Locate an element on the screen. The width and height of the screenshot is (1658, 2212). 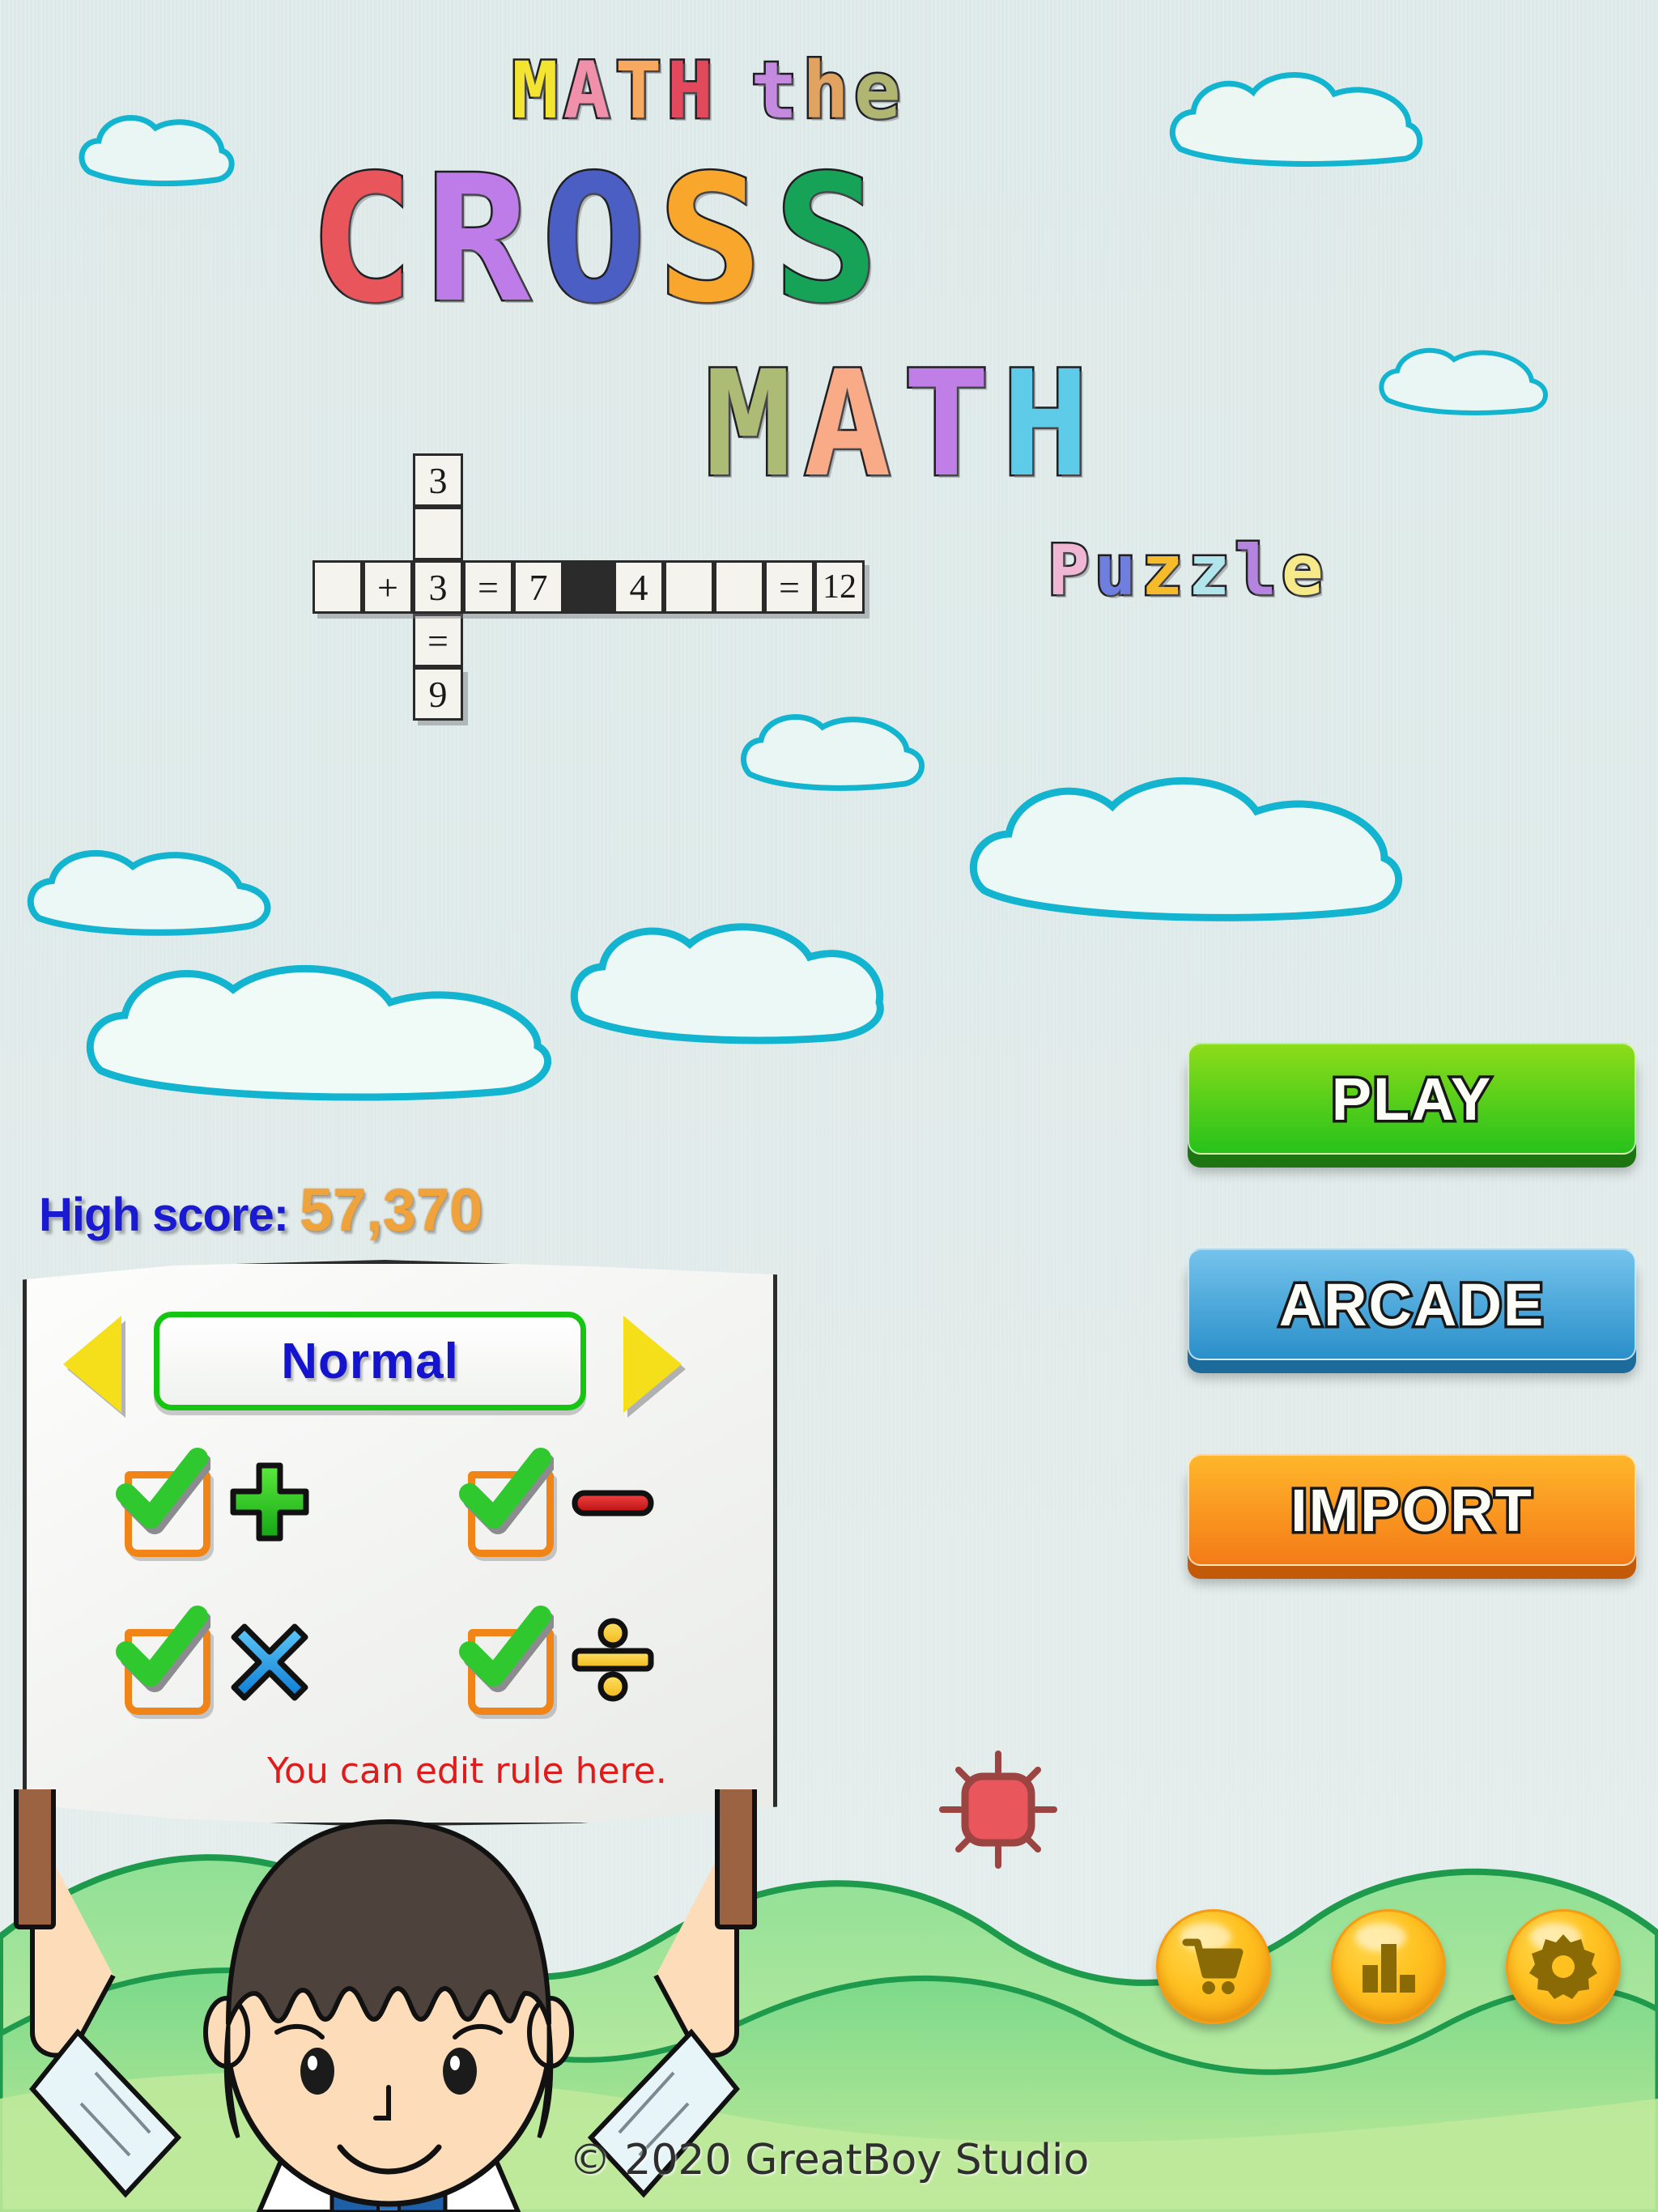
logo-line-puzzle: Puzzle is located at coordinates (1187, 572).